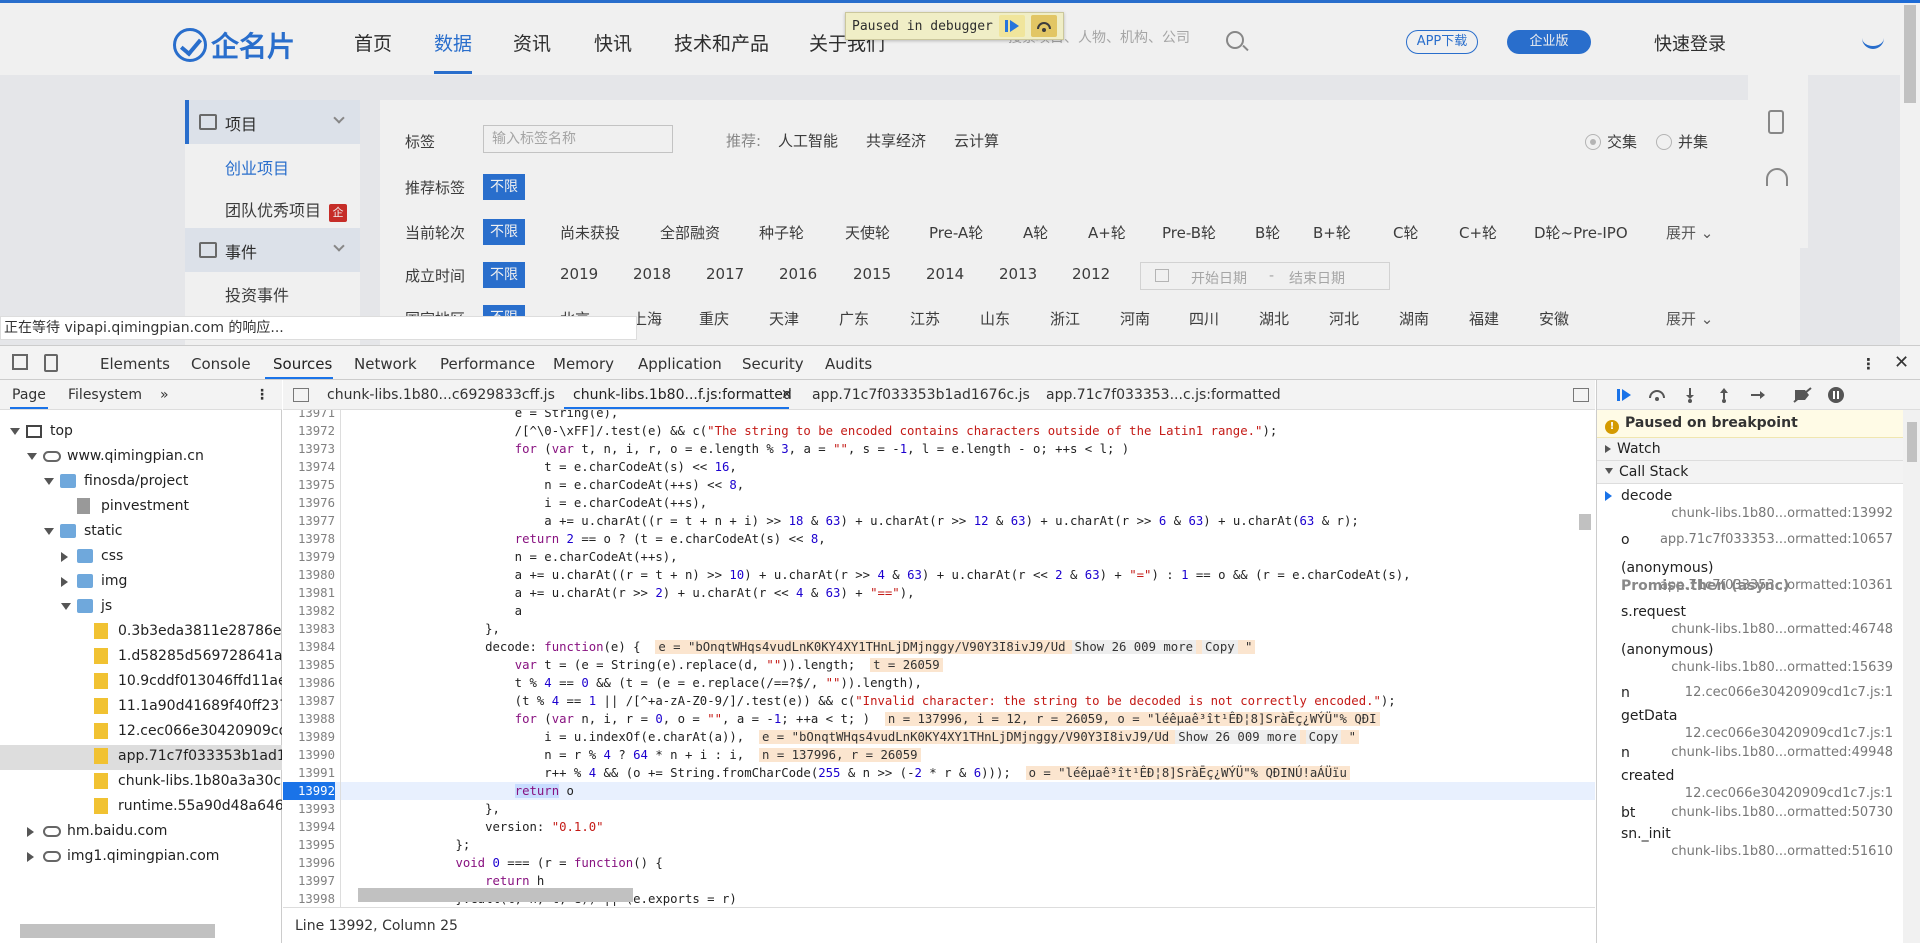 The width and height of the screenshot is (1920, 943). I want to click on device-toolbar-icon, so click(51, 363).